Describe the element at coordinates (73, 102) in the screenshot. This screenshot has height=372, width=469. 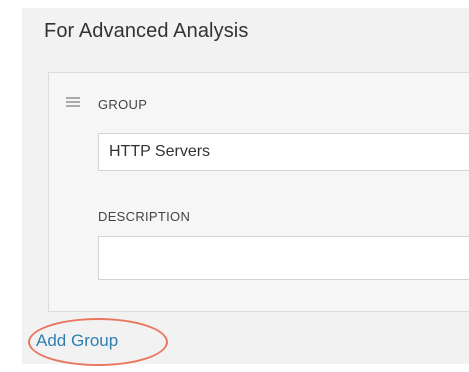
I see `drag-handle-icon` at that location.